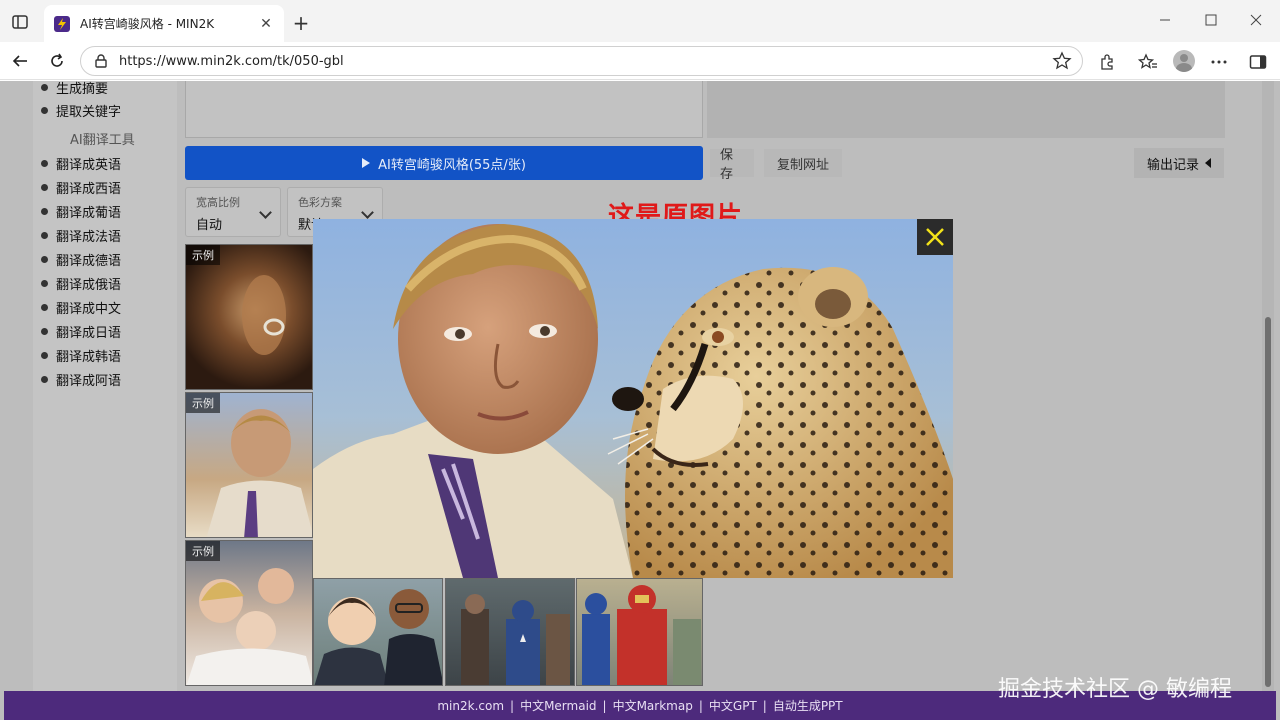  I want to click on lock-icon, so click(101, 61).